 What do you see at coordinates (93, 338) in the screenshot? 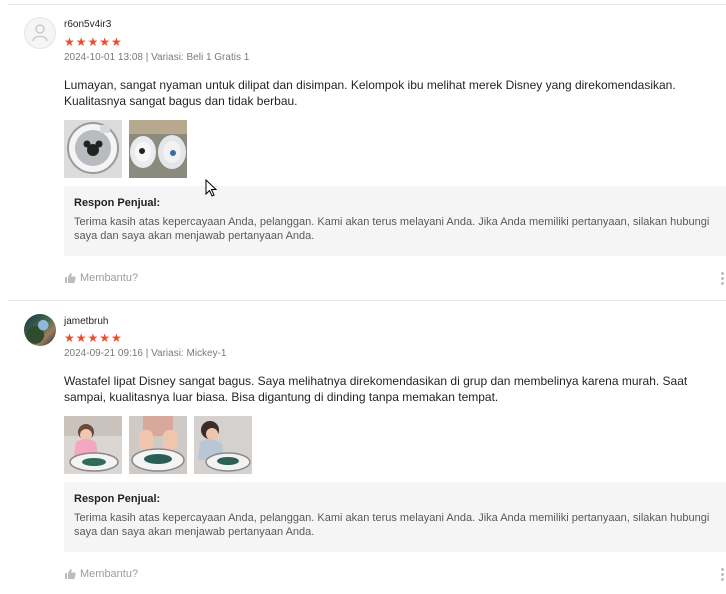
I see `rating-stars: ★★★★★` at bounding box center [93, 338].